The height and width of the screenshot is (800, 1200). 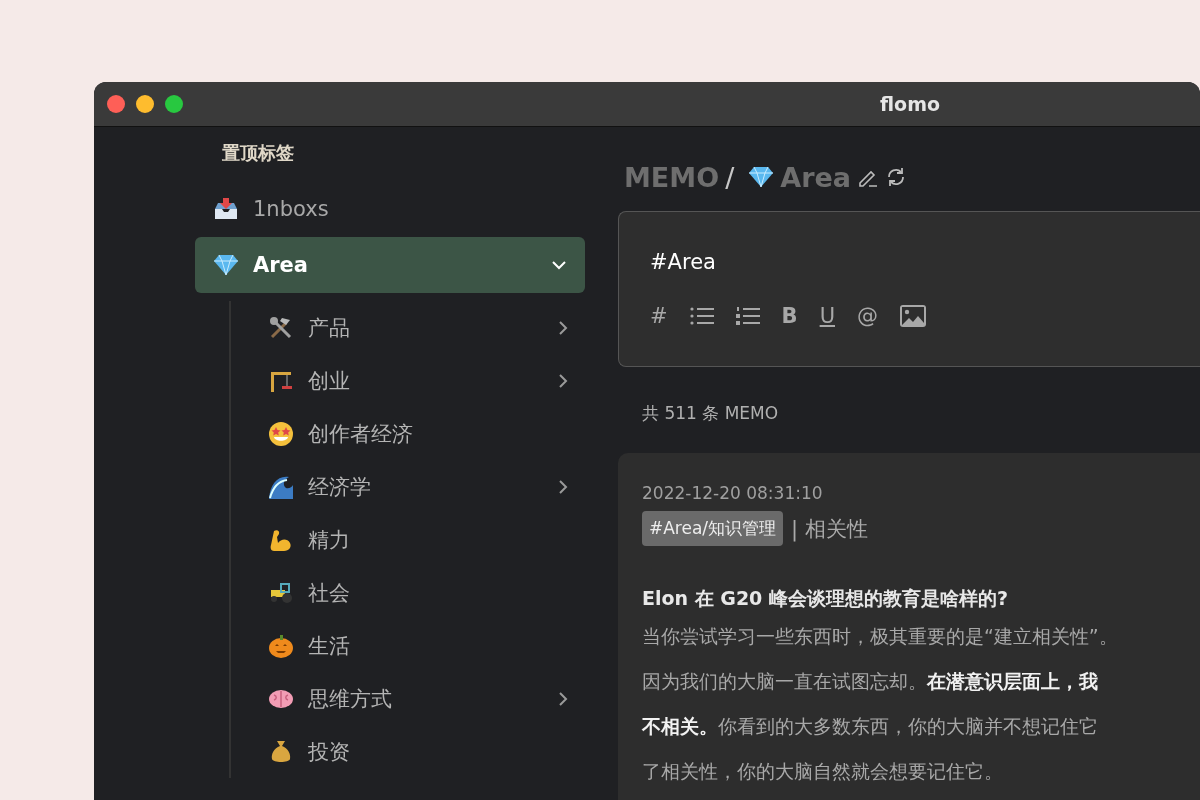 I want to click on tag-button: #, so click(x=659, y=316).